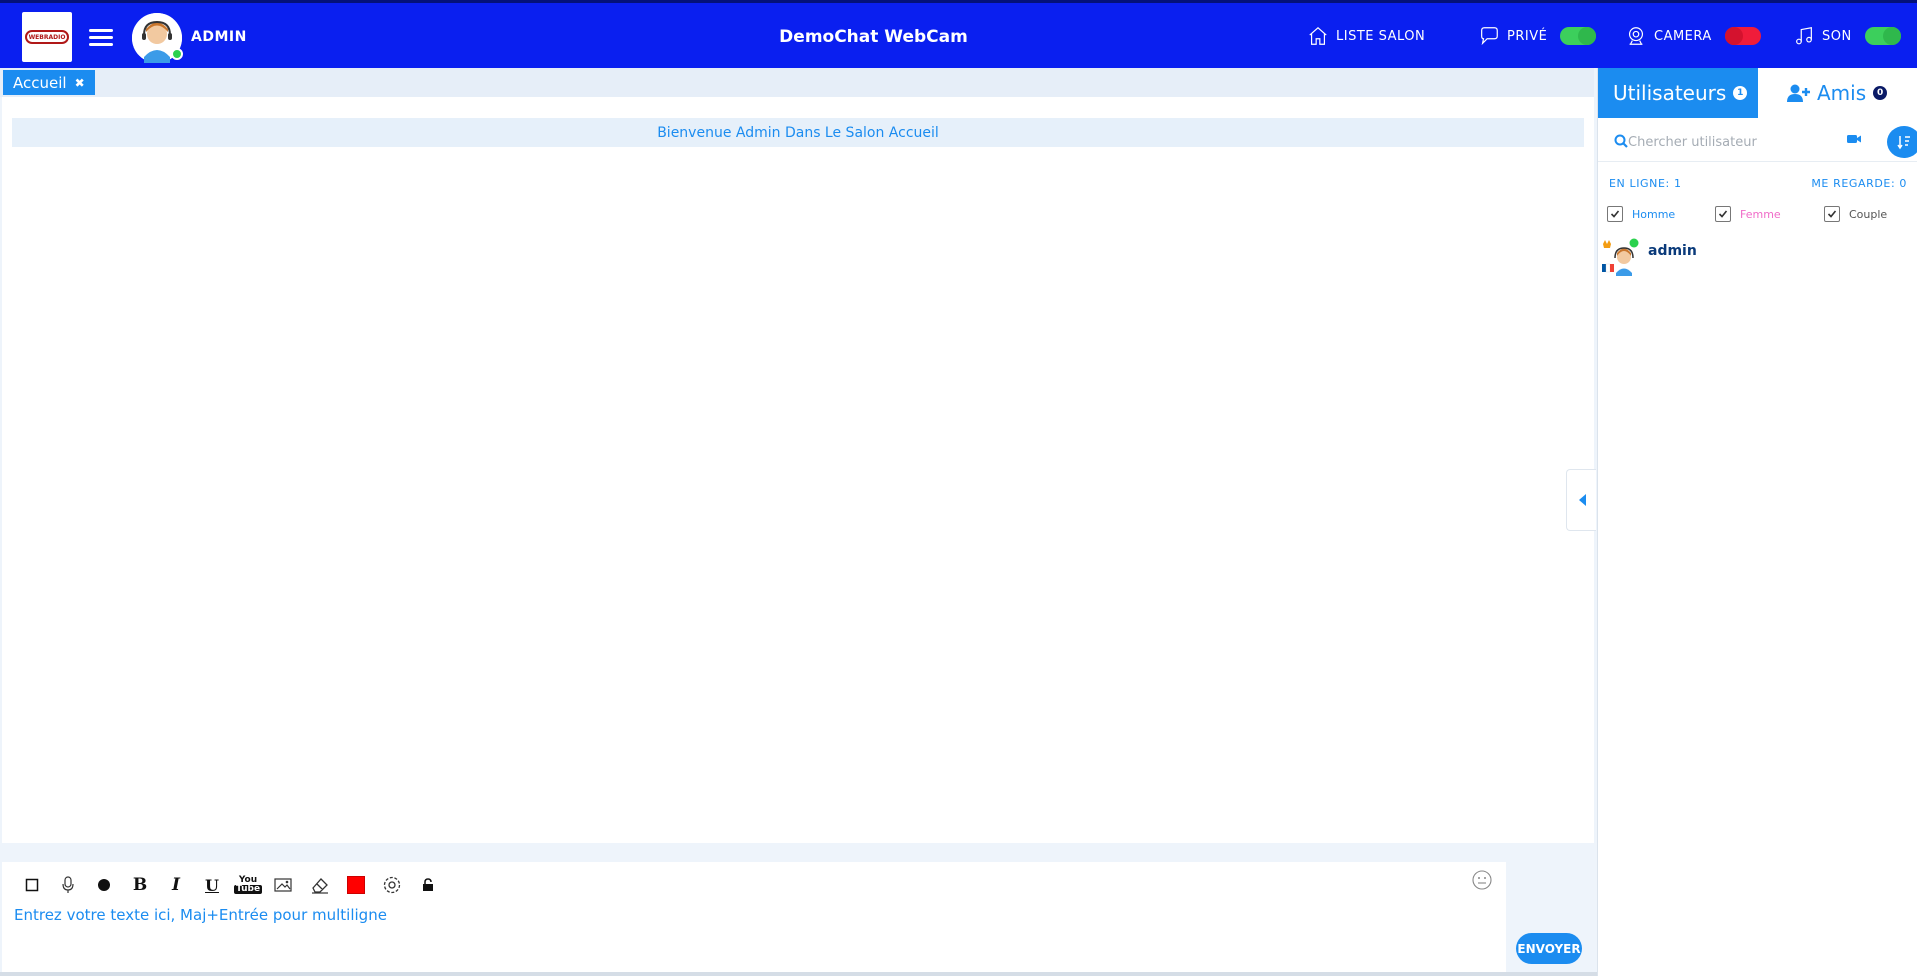 This screenshot has height=976, width=1917. I want to click on user-search-bar, so click(1757, 142).